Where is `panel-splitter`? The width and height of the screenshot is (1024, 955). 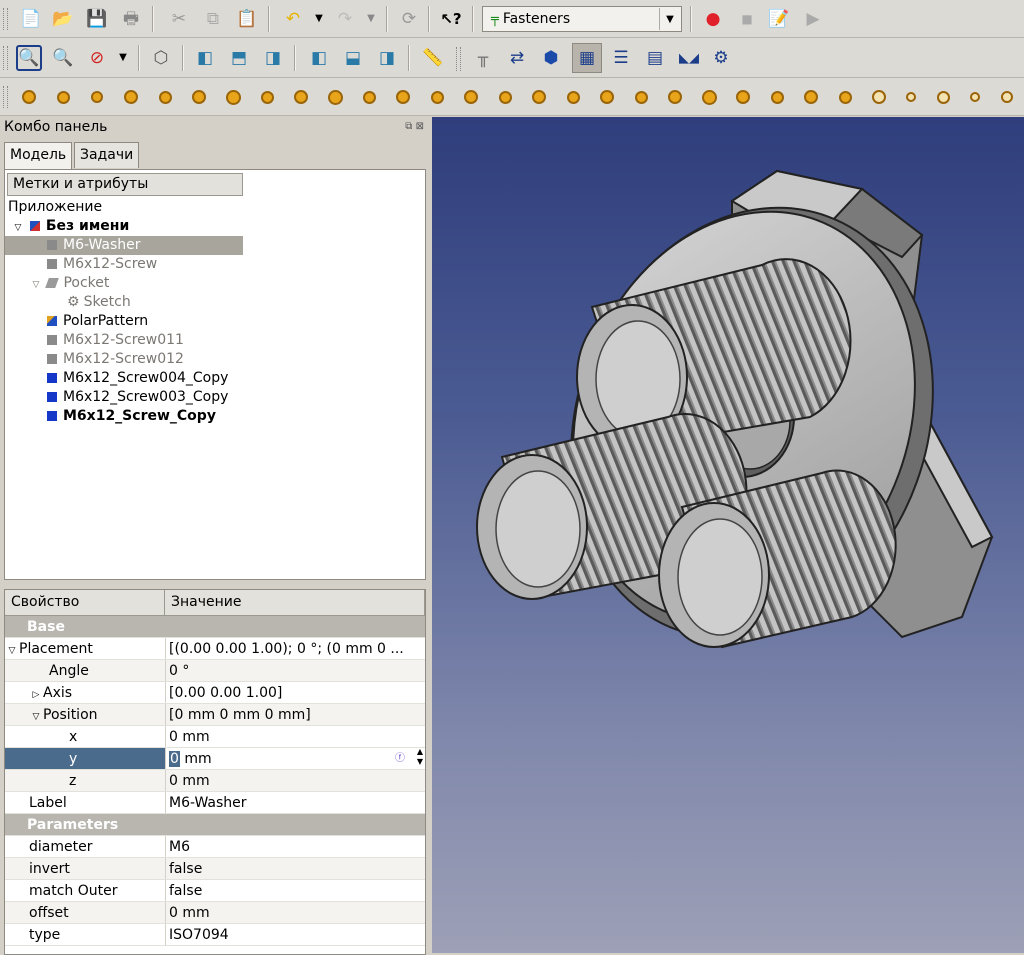
panel-splitter is located at coordinates (214, 582).